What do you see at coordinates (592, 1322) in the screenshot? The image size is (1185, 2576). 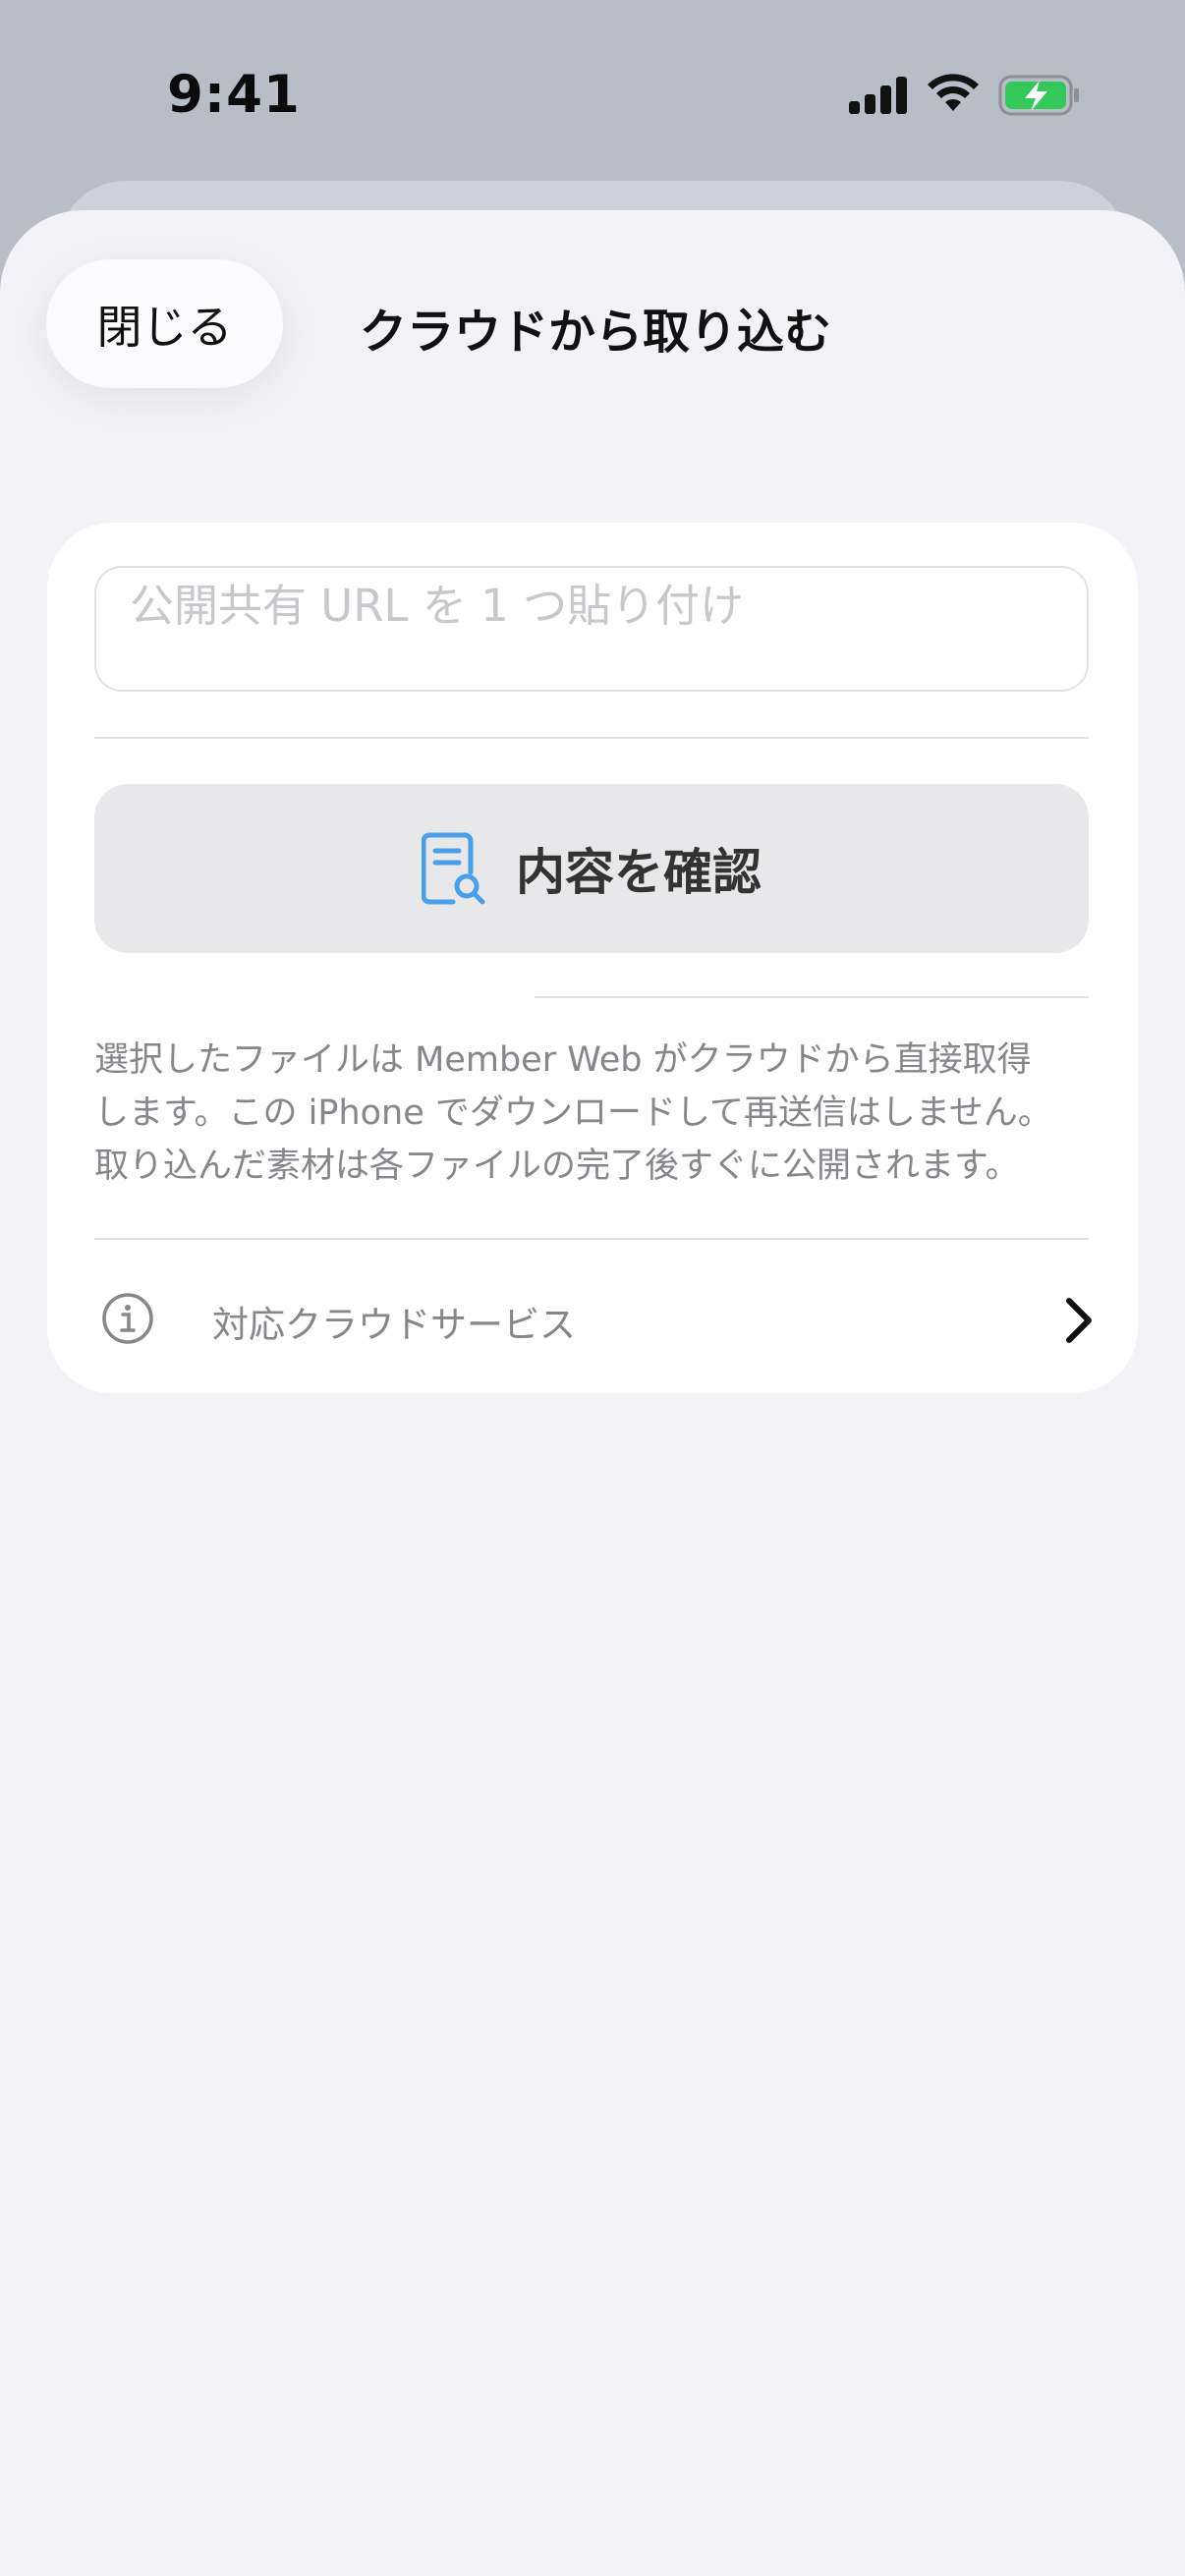 I see `supported-services-row: 対応クラウドサービス` at bounding box center [592, 1322].